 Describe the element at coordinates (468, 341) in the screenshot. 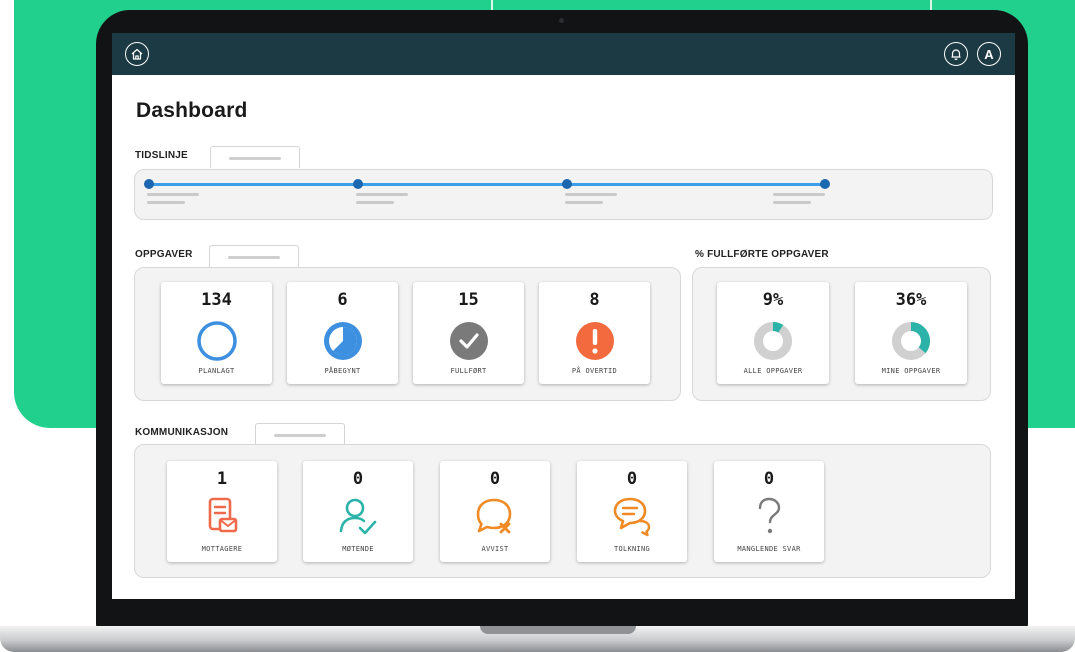

I see `check-circle-icon` at that location.